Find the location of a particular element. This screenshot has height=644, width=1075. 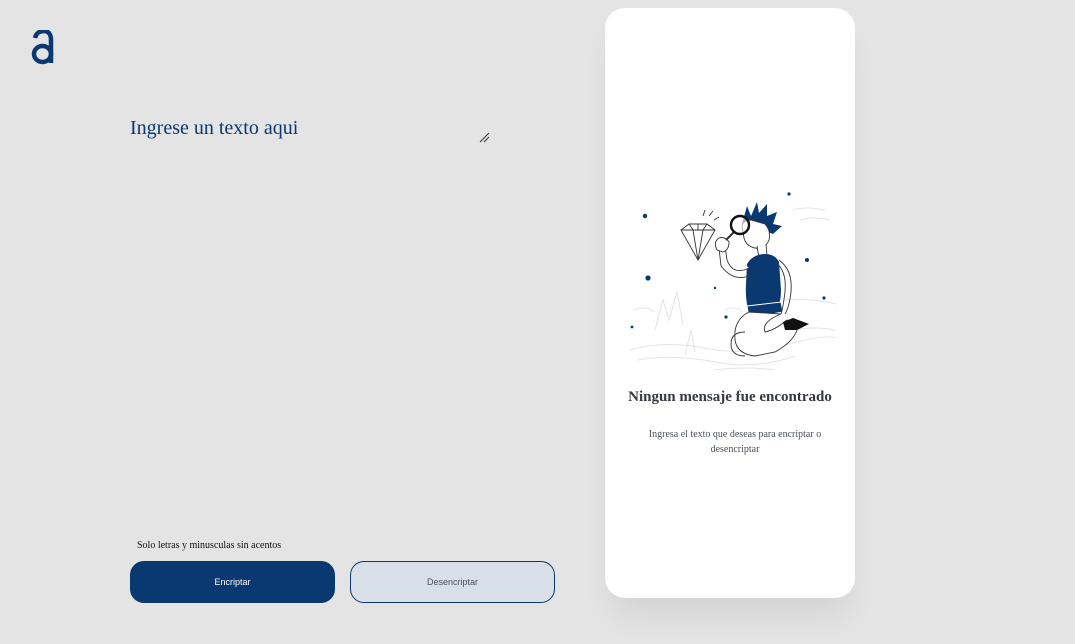

person-with-magnifying-glass-illustration is located at coordinates (733, 281).